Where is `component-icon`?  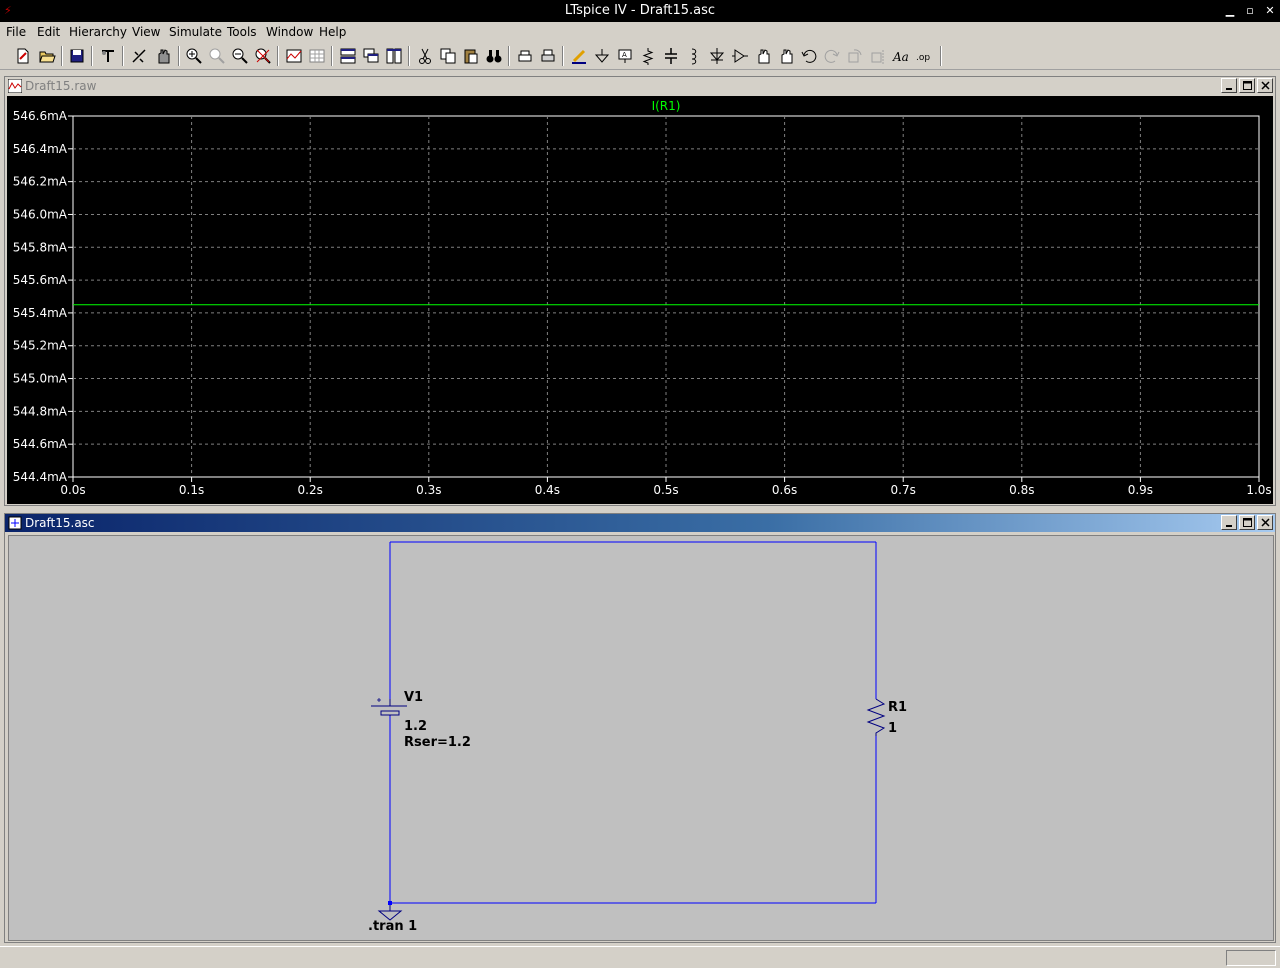
component-icon is located at coordinates (740, 56).